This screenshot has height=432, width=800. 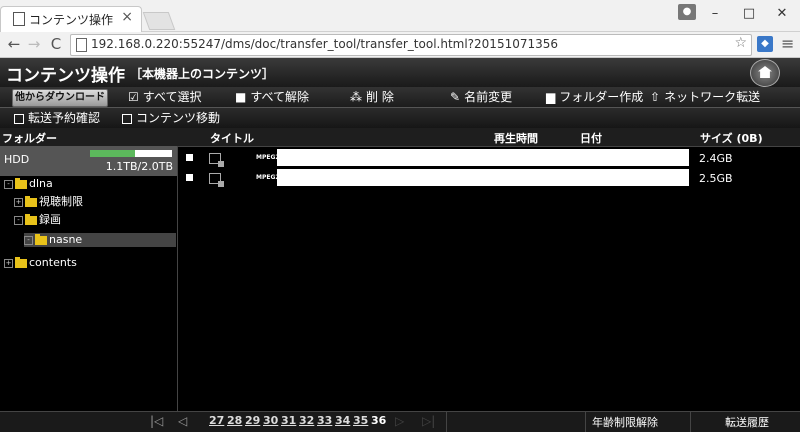 What do you see at coordinates (100, 240) in the screenshot?
I see `tree-item-nasne: - nasne` at bounding box center [100, 240].